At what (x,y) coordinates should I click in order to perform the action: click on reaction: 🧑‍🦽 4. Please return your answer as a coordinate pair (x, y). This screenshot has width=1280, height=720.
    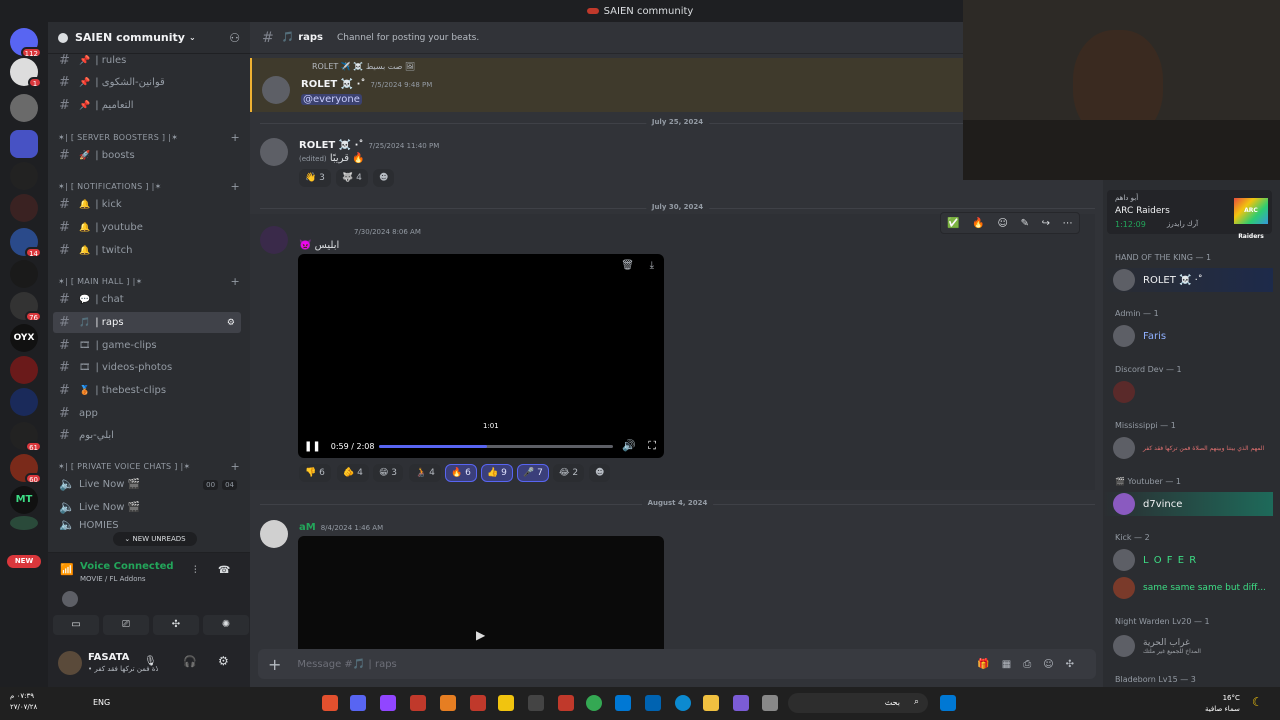
    Looking at the image, I should click on (425, 473).